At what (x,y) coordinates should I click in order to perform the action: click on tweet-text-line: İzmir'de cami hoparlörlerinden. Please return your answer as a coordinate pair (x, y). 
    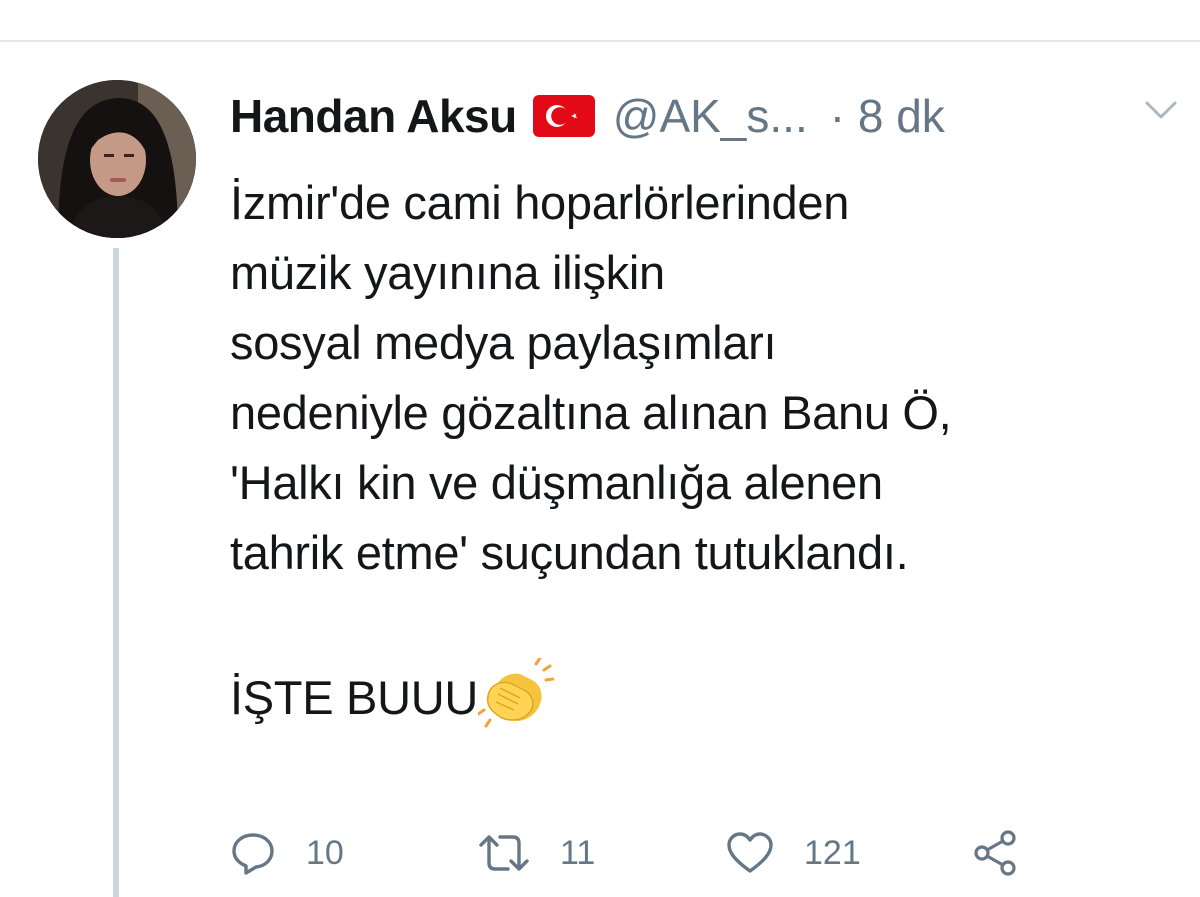
    Looking at the image, I should click on (540, 202).